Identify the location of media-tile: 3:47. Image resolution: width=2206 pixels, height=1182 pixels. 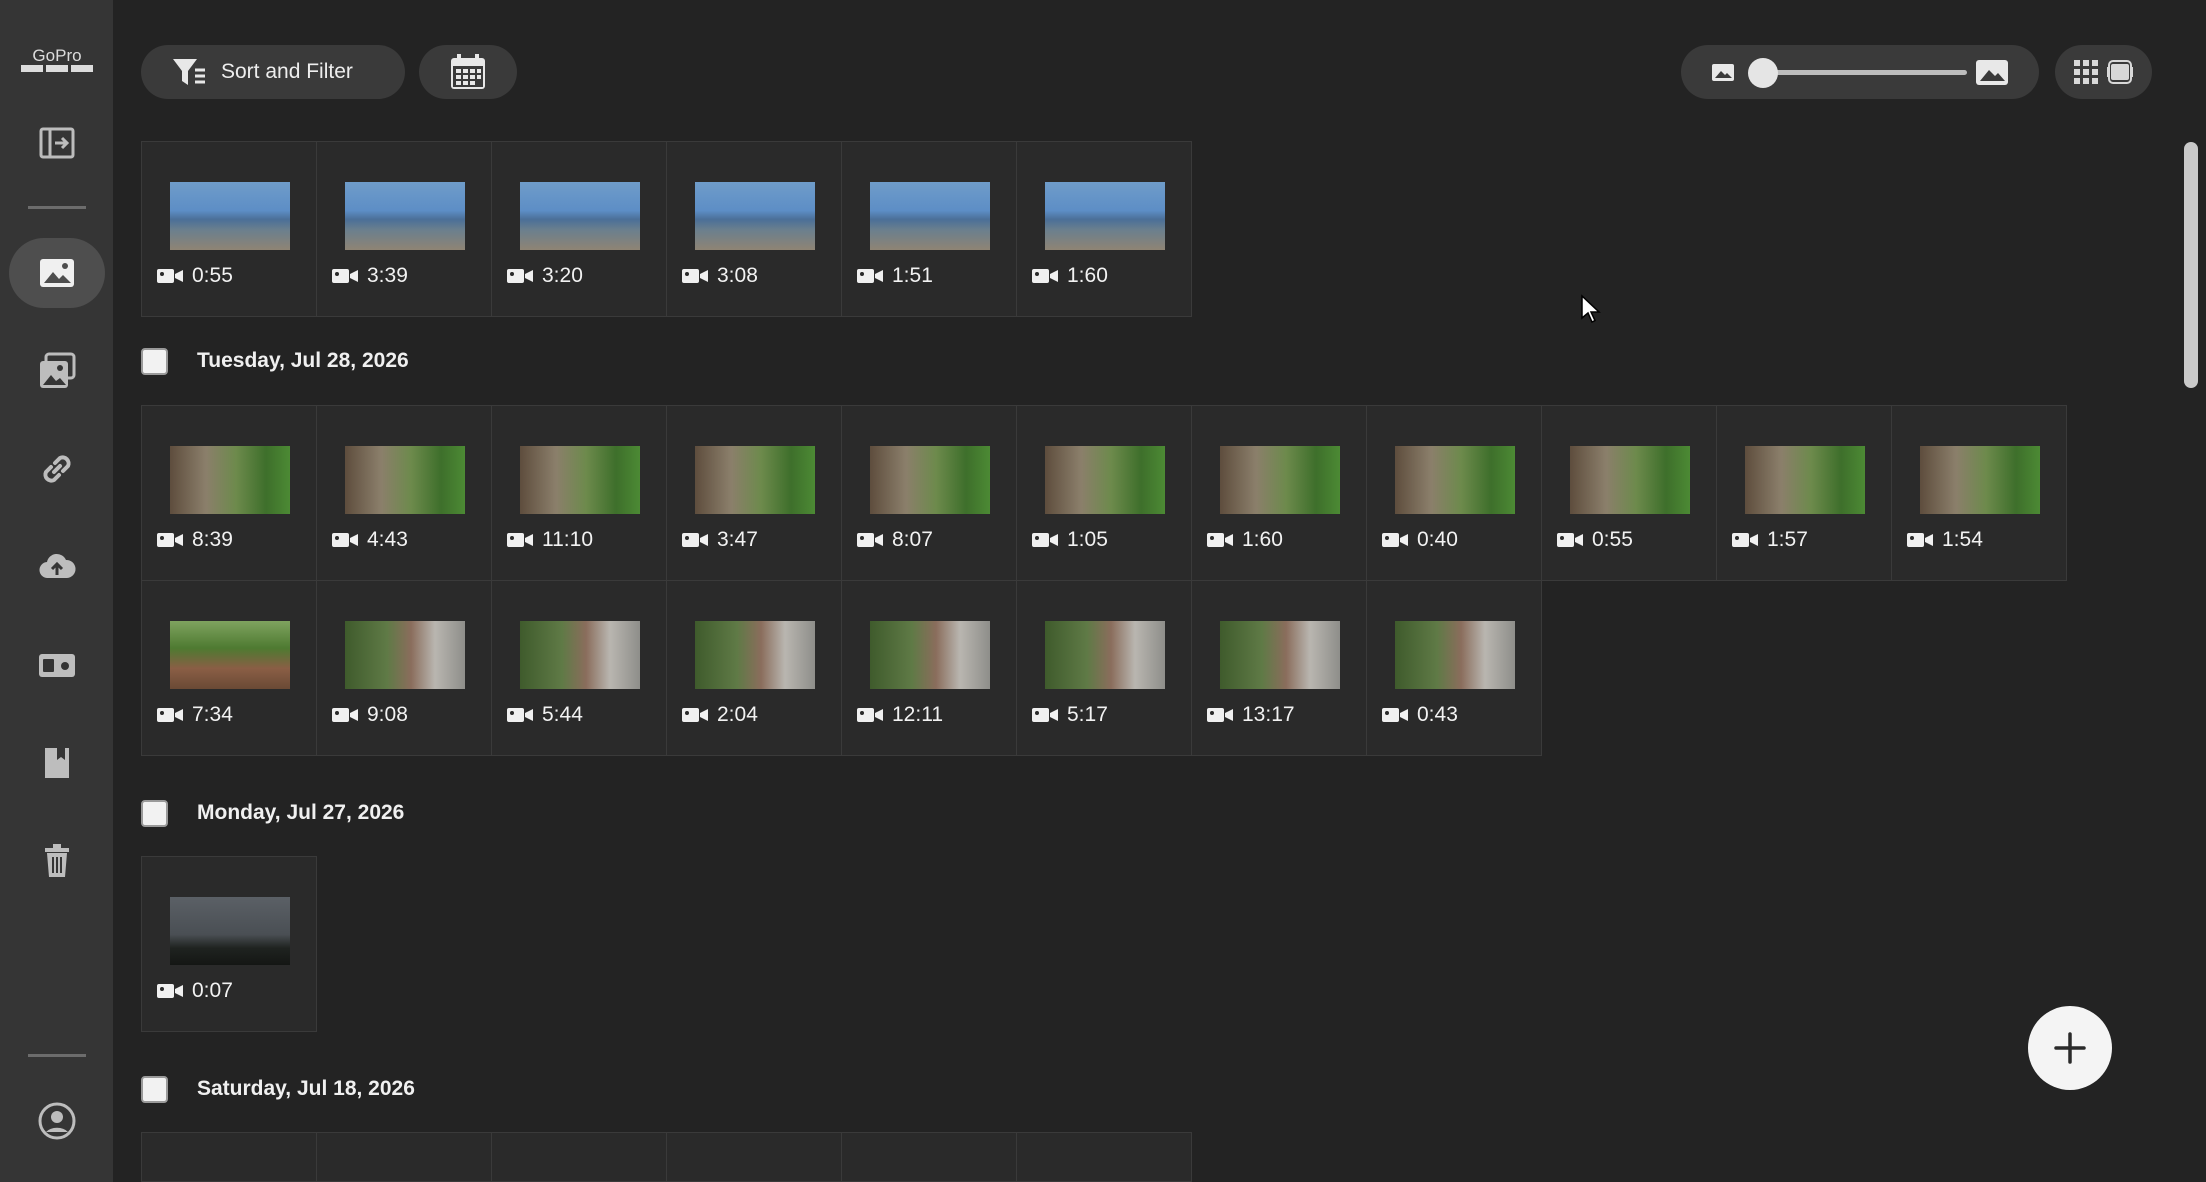
(754, 493).